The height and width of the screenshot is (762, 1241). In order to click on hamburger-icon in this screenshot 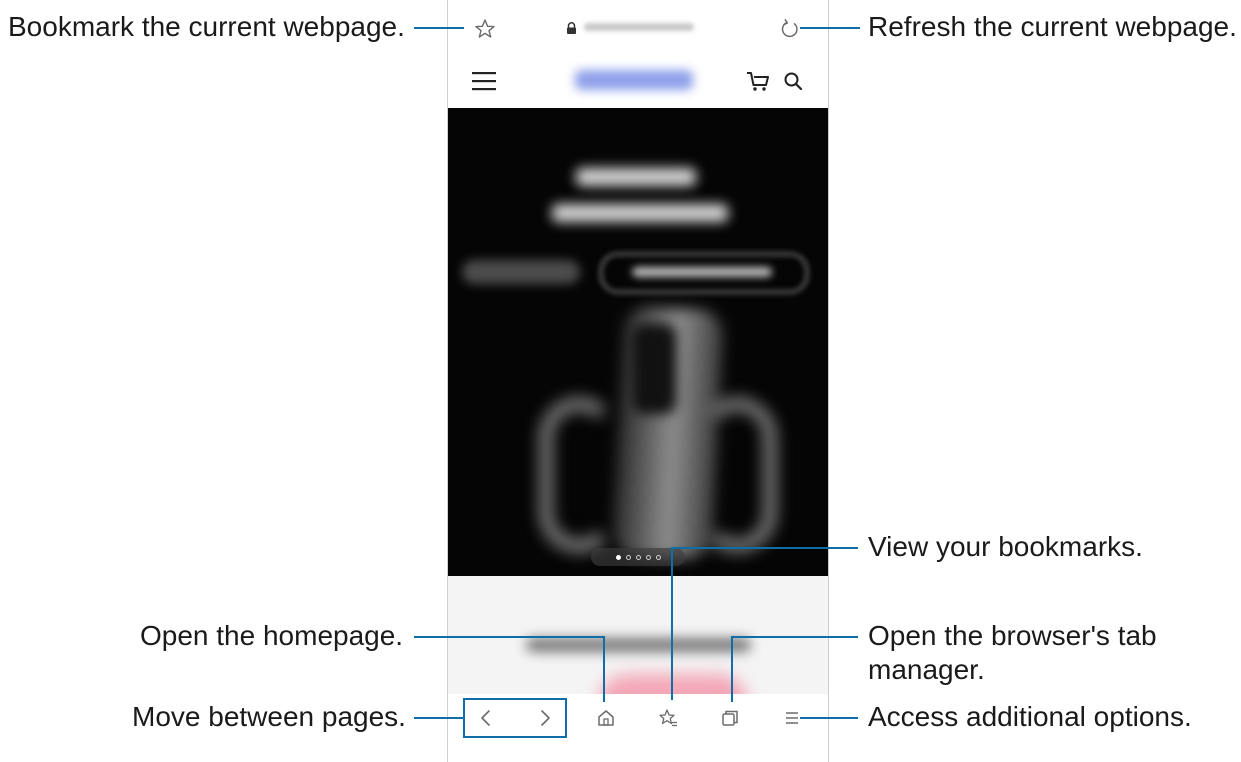, I will do `click(484, 81)`.